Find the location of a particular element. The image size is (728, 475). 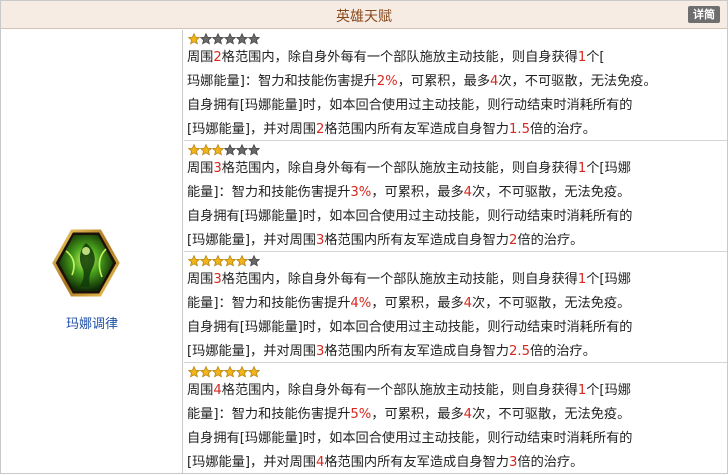

talent-description-line: 能量]：智力和技能伤害提升4%，可累积，最多4次，不可驱散，无法免疫。 is located at coordinates (455, 304).